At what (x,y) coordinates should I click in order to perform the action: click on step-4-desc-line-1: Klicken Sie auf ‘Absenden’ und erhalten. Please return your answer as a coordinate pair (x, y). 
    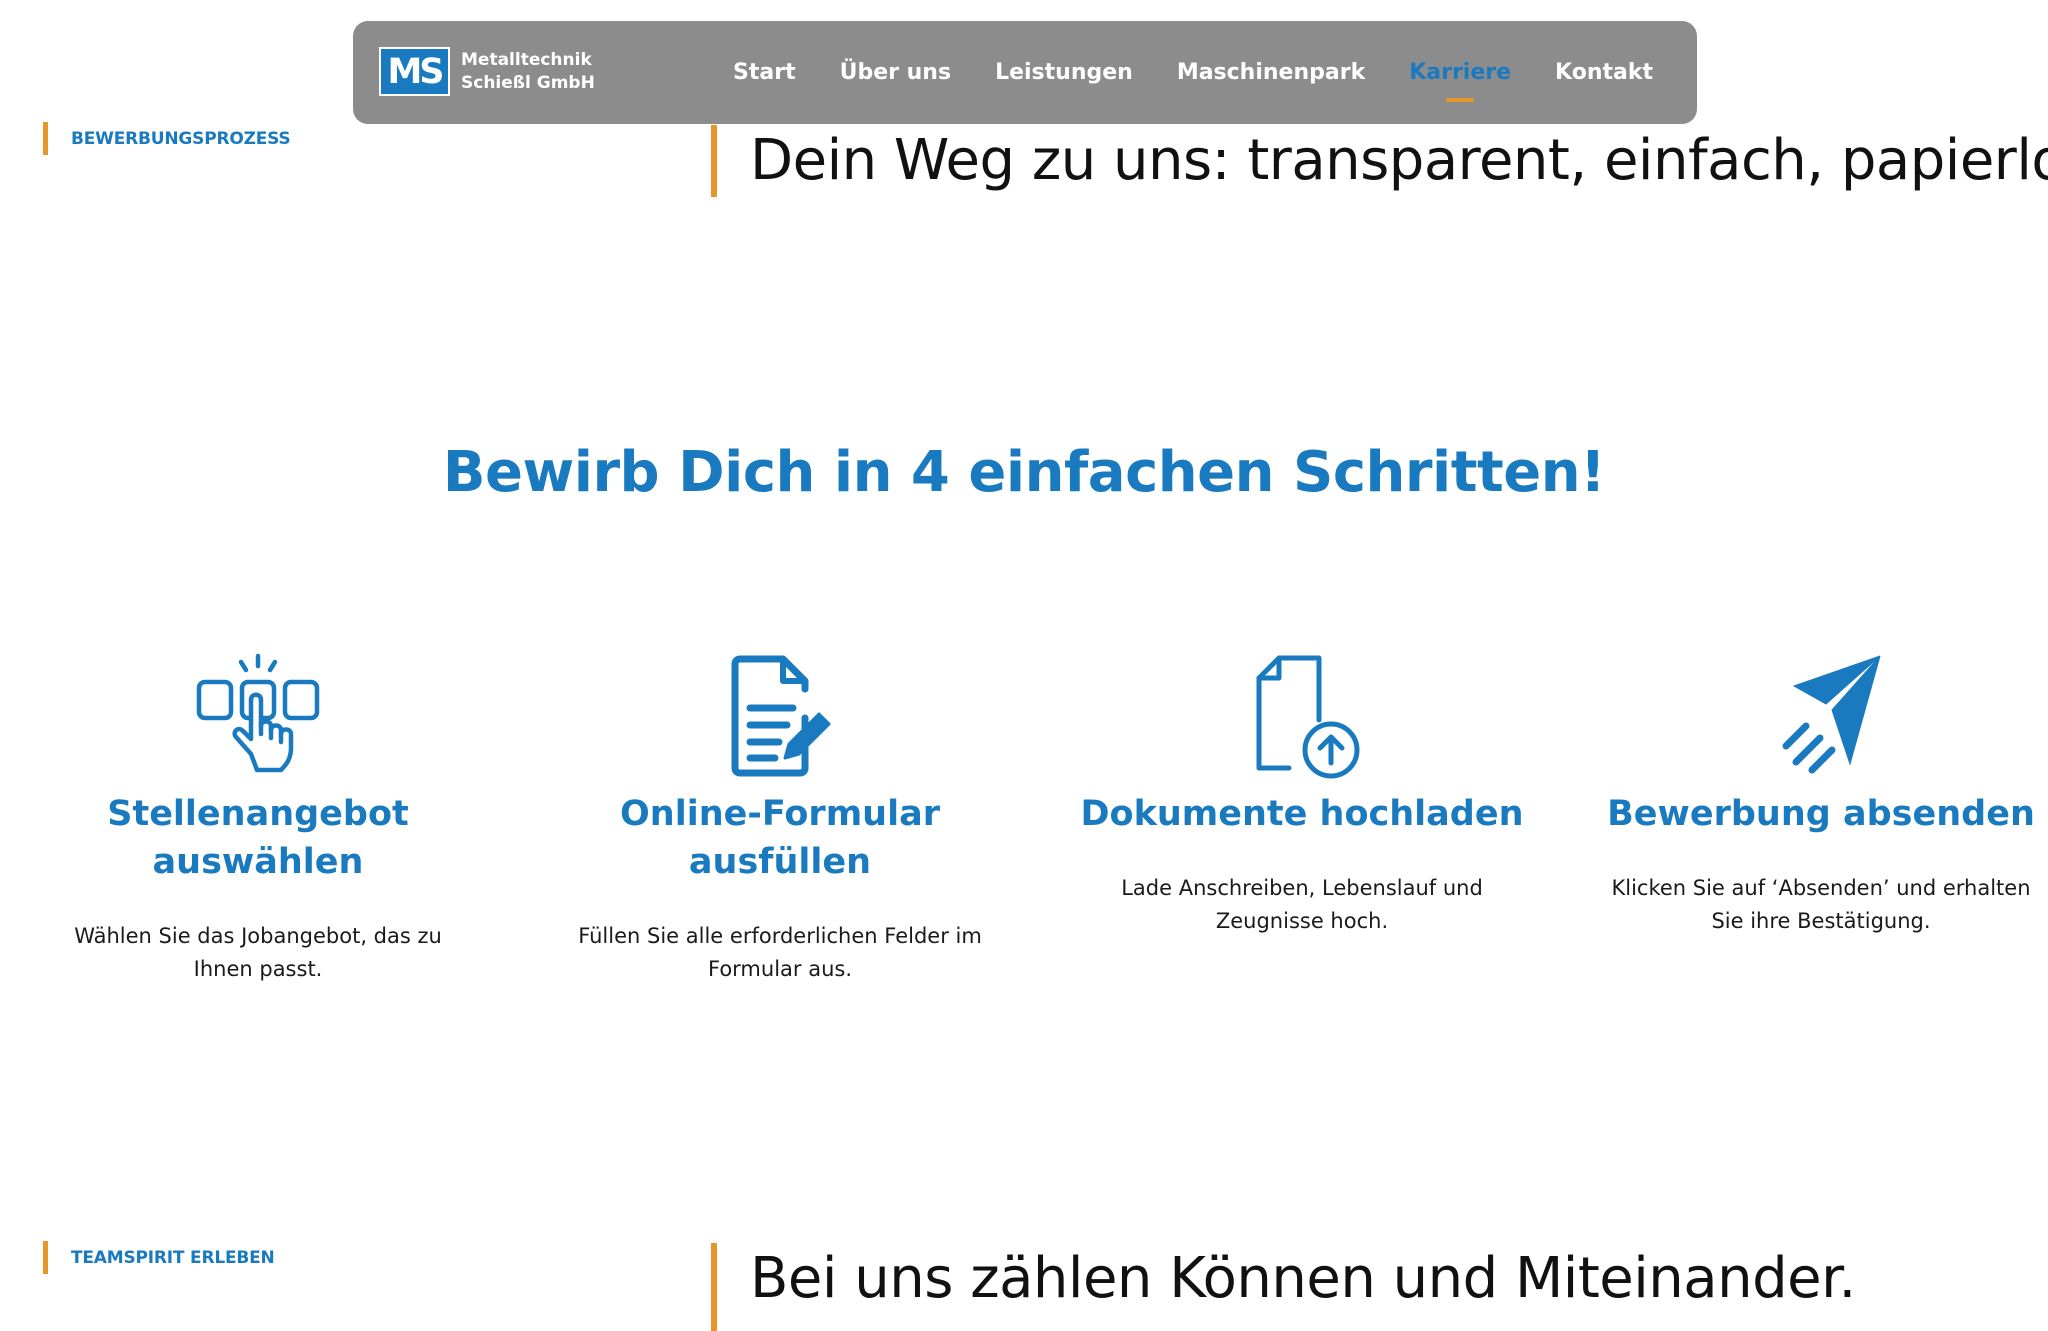
    Looking at the image, I should click on (1821, 888).